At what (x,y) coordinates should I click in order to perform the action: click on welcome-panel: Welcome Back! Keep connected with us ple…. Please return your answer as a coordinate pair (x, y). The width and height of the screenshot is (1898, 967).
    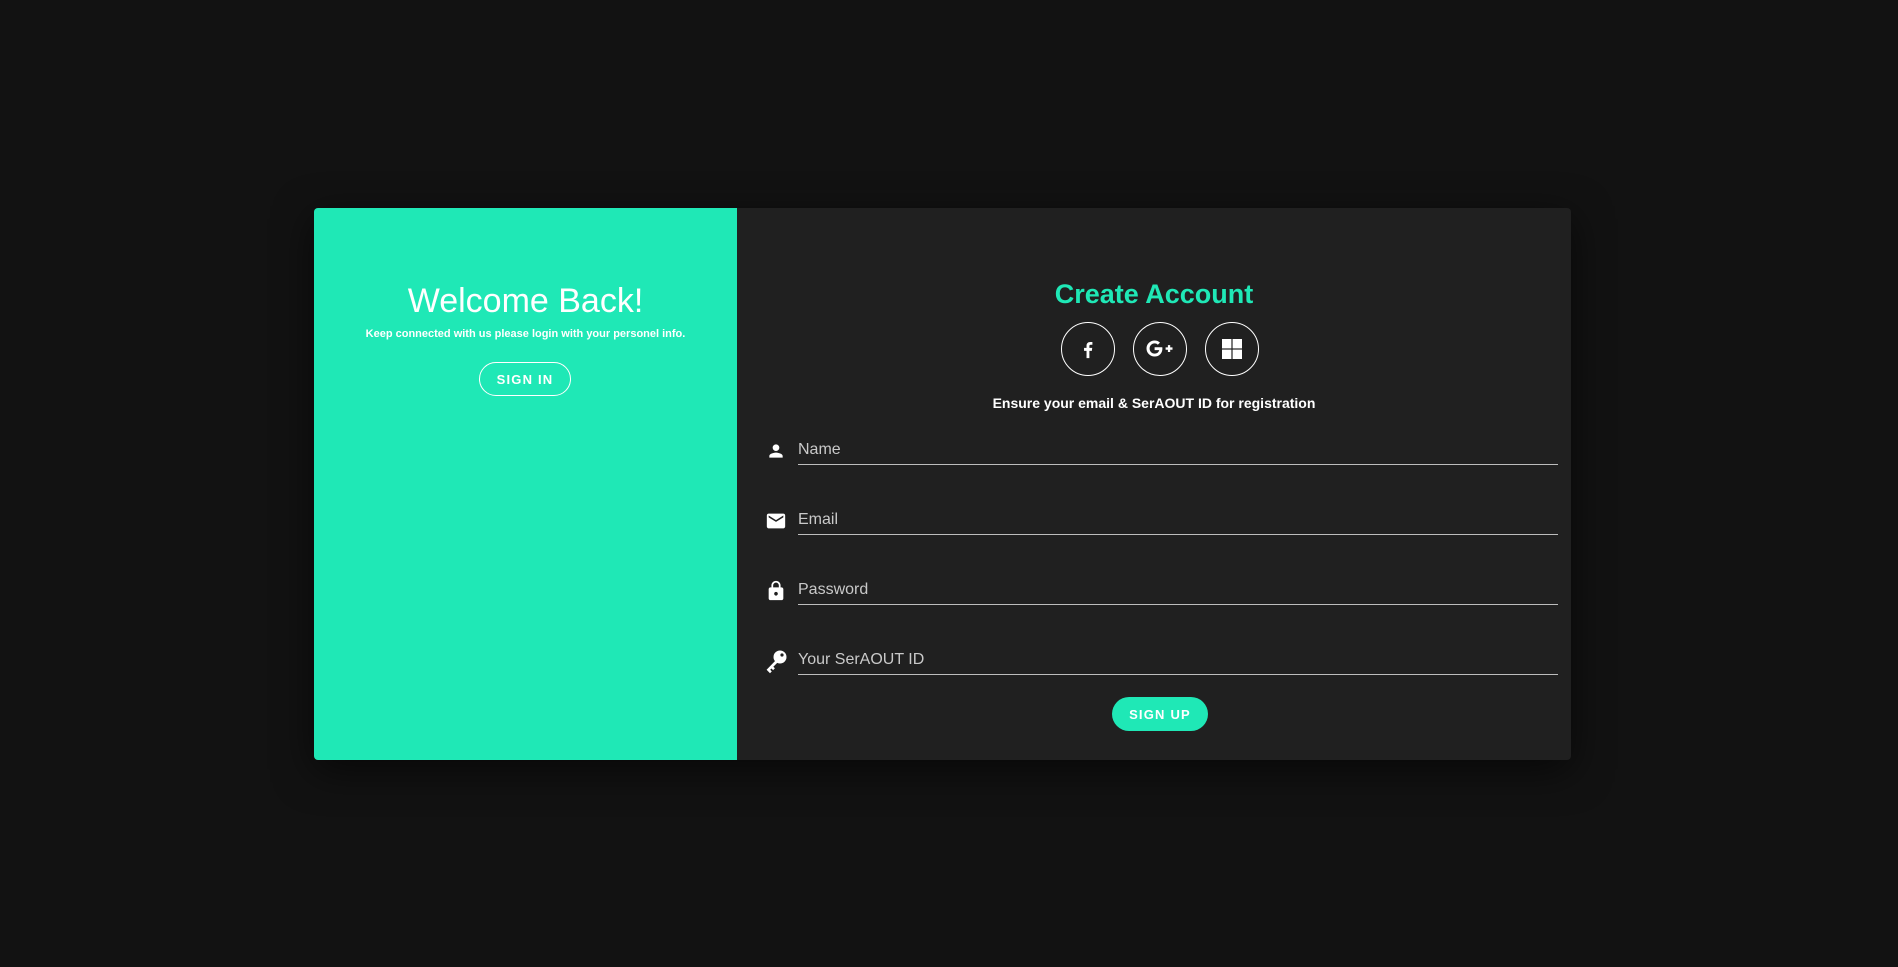
    Looking at the image, I should click on (525, 484).